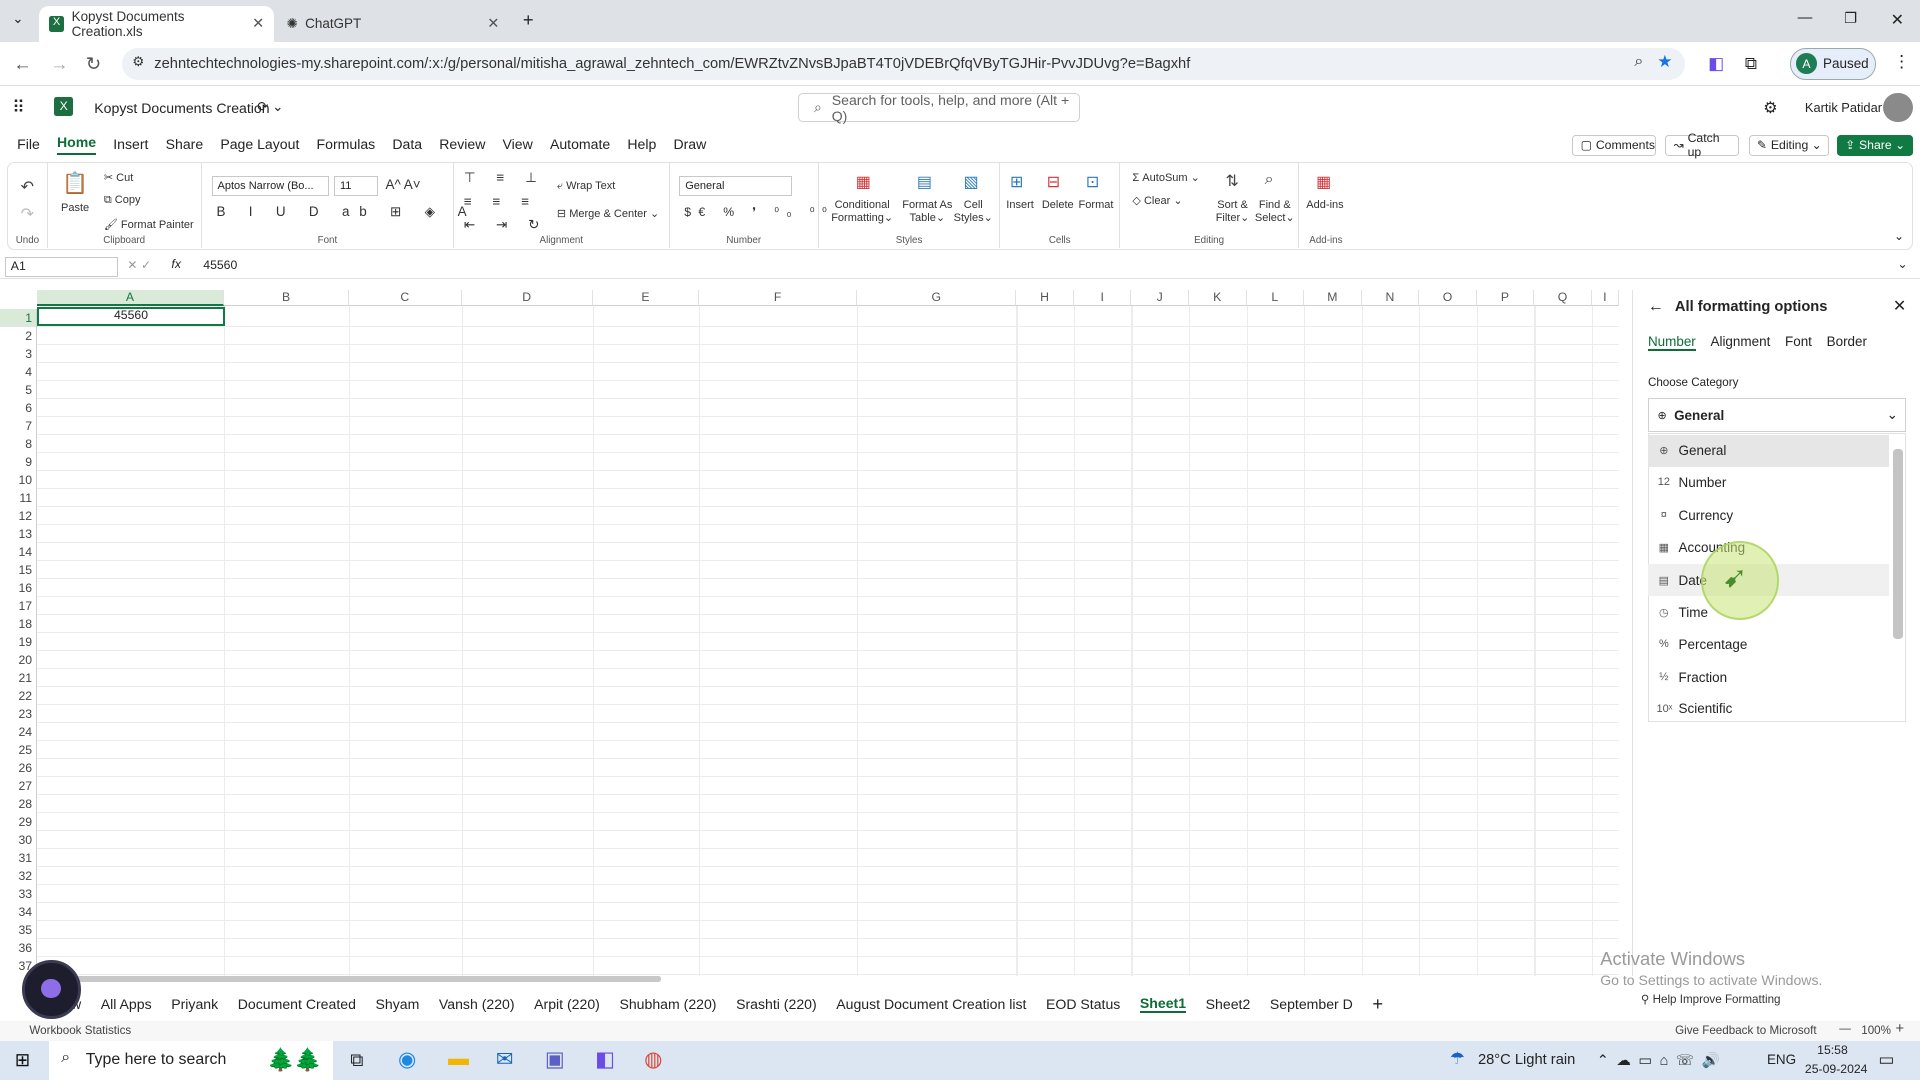 Image resolution: width=1920 pixels, height=1080 pixels. Describe the element at coordinates (18, 713) in the screenshot. I see `row-header: 23` at that location.